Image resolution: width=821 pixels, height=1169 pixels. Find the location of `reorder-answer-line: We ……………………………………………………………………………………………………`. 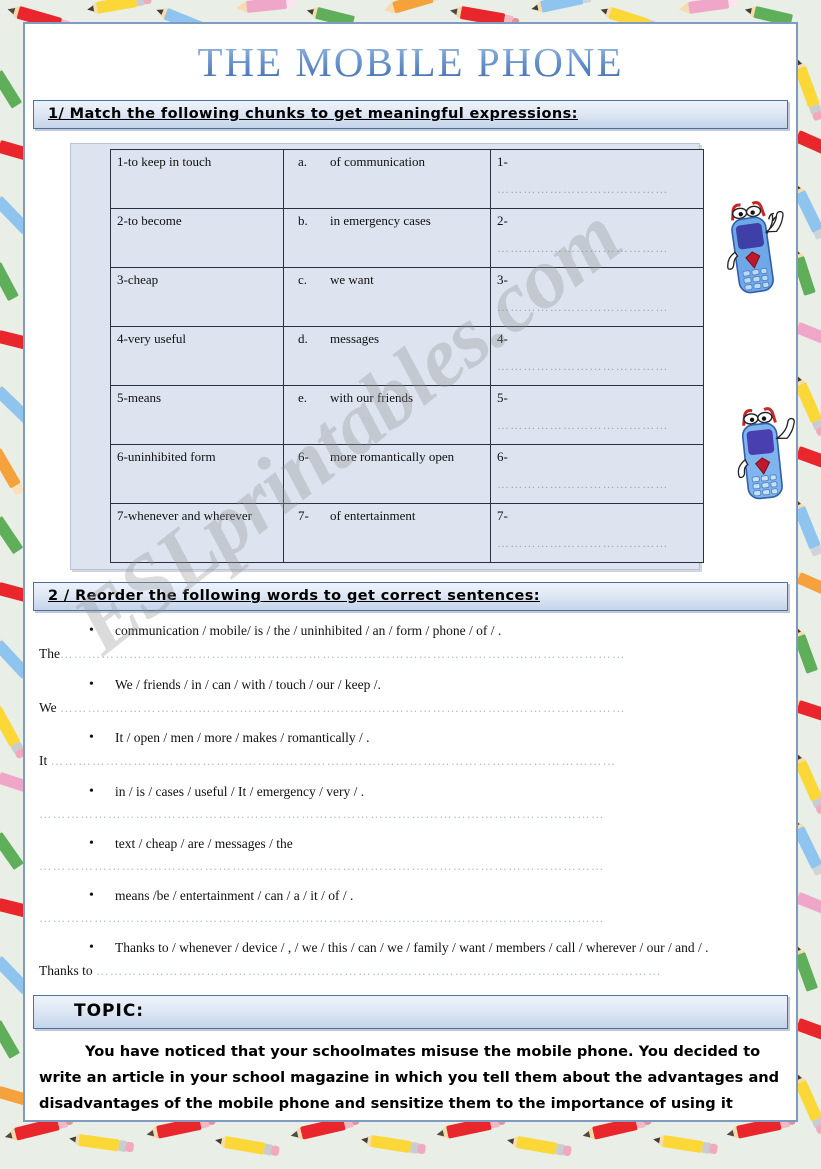

reorder-answer-line: We …………………………………………………………………………………………………… is located at coordinates (410, 708).